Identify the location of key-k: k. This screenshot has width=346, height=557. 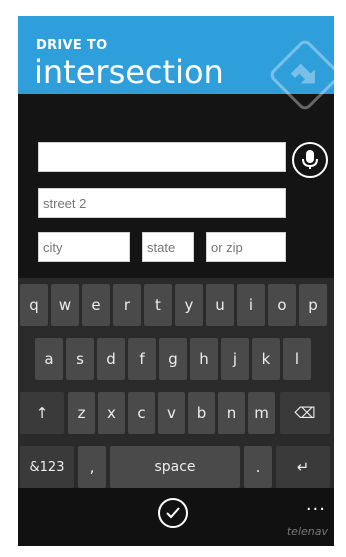
(266, 359).